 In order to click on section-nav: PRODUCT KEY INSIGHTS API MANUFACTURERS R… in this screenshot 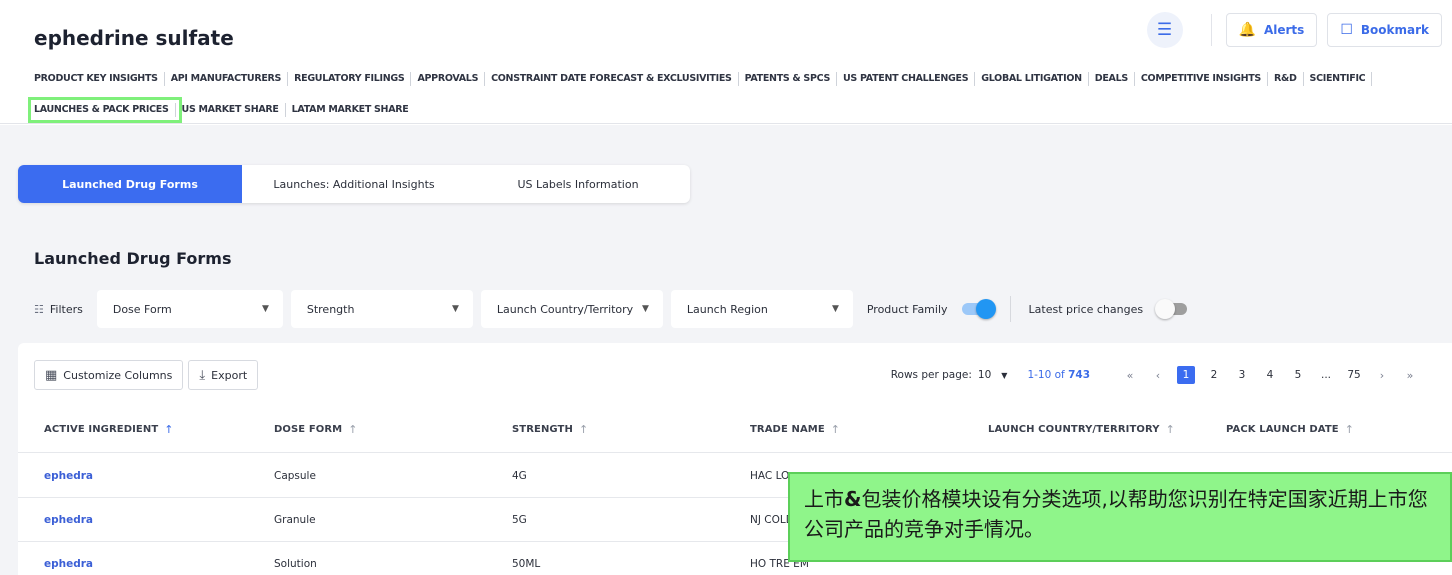, I will do `click(731, 100)`.